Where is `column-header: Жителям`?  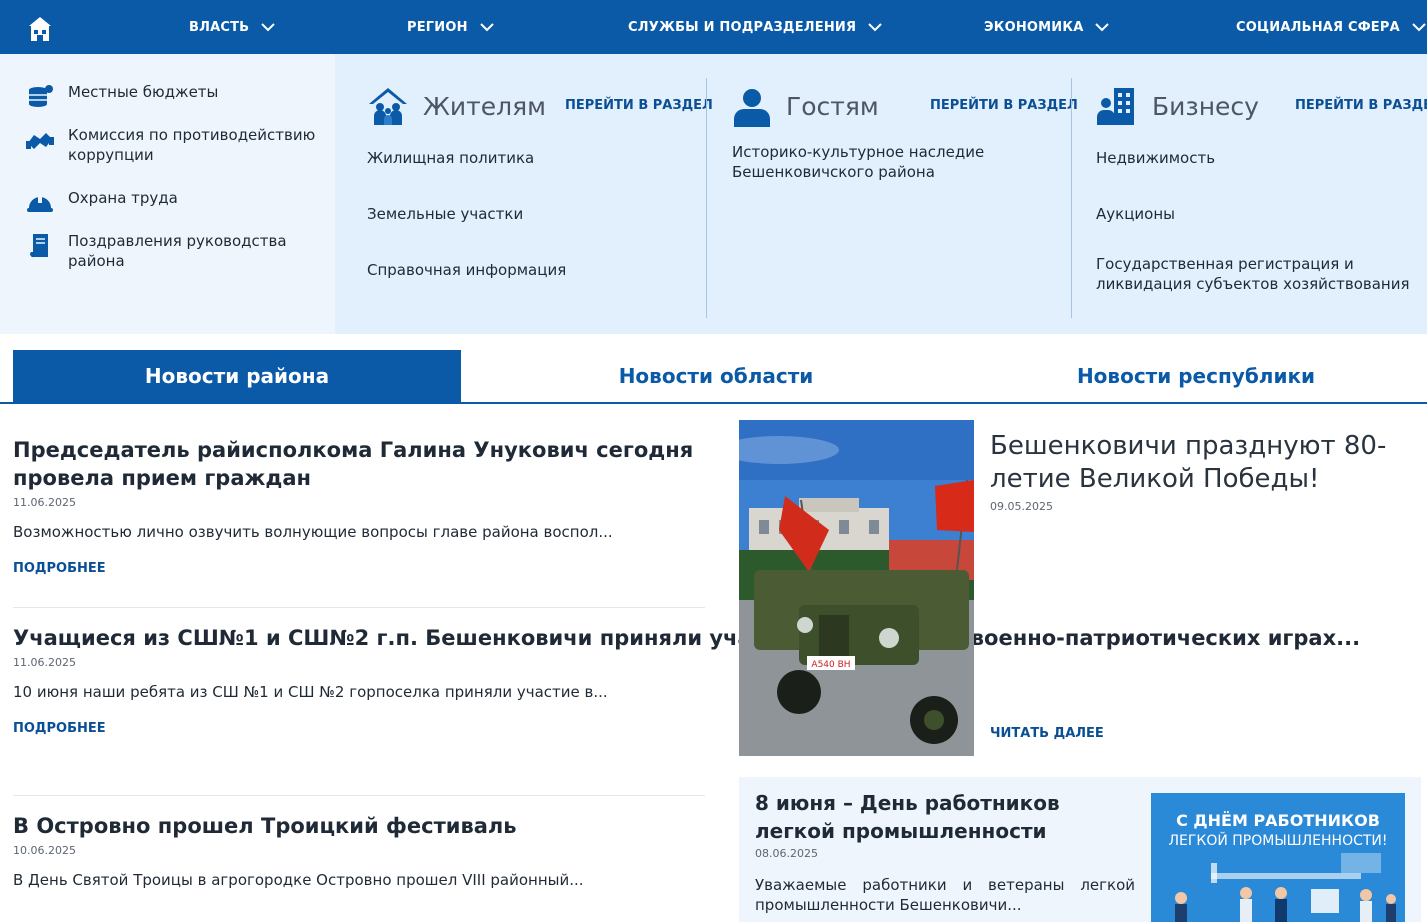
column-header: Жителям is located at coordinates (456, 106).